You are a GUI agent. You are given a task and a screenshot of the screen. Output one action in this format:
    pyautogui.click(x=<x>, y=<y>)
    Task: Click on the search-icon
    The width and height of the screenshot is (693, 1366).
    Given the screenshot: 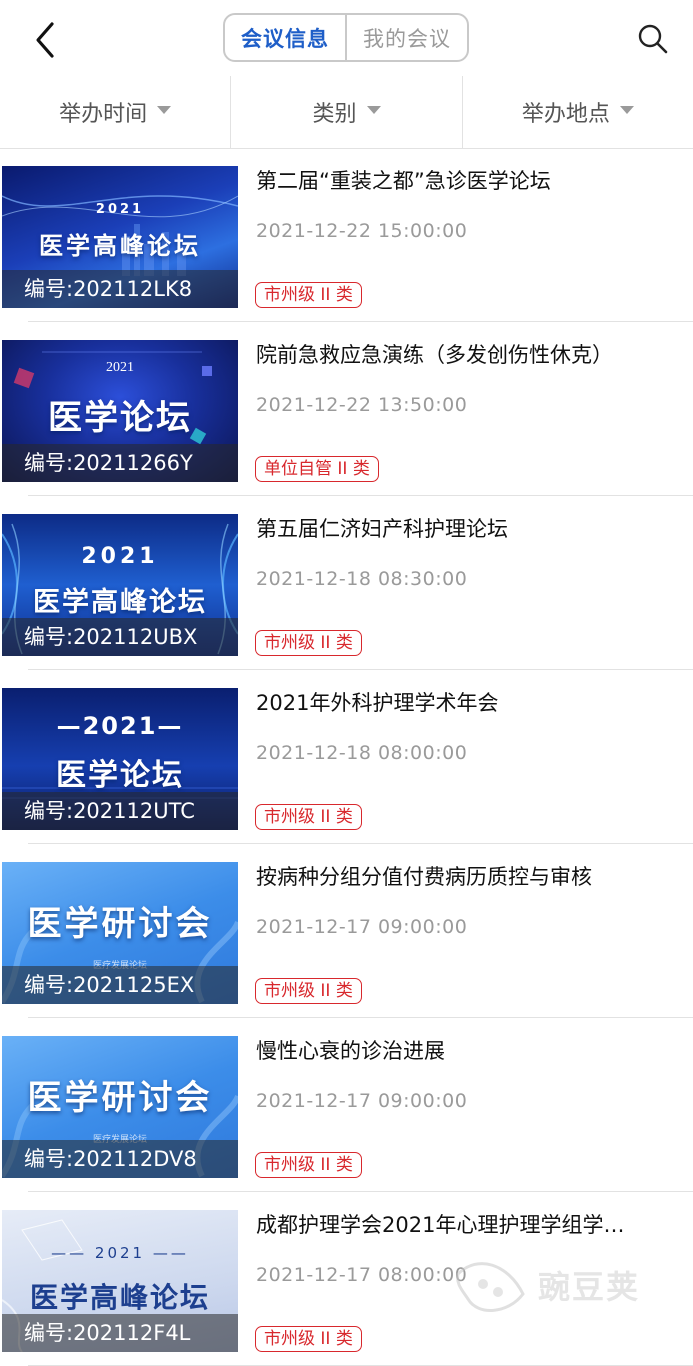 What is the action you would take?
    pyautogui.click(x=653, y=39)
    